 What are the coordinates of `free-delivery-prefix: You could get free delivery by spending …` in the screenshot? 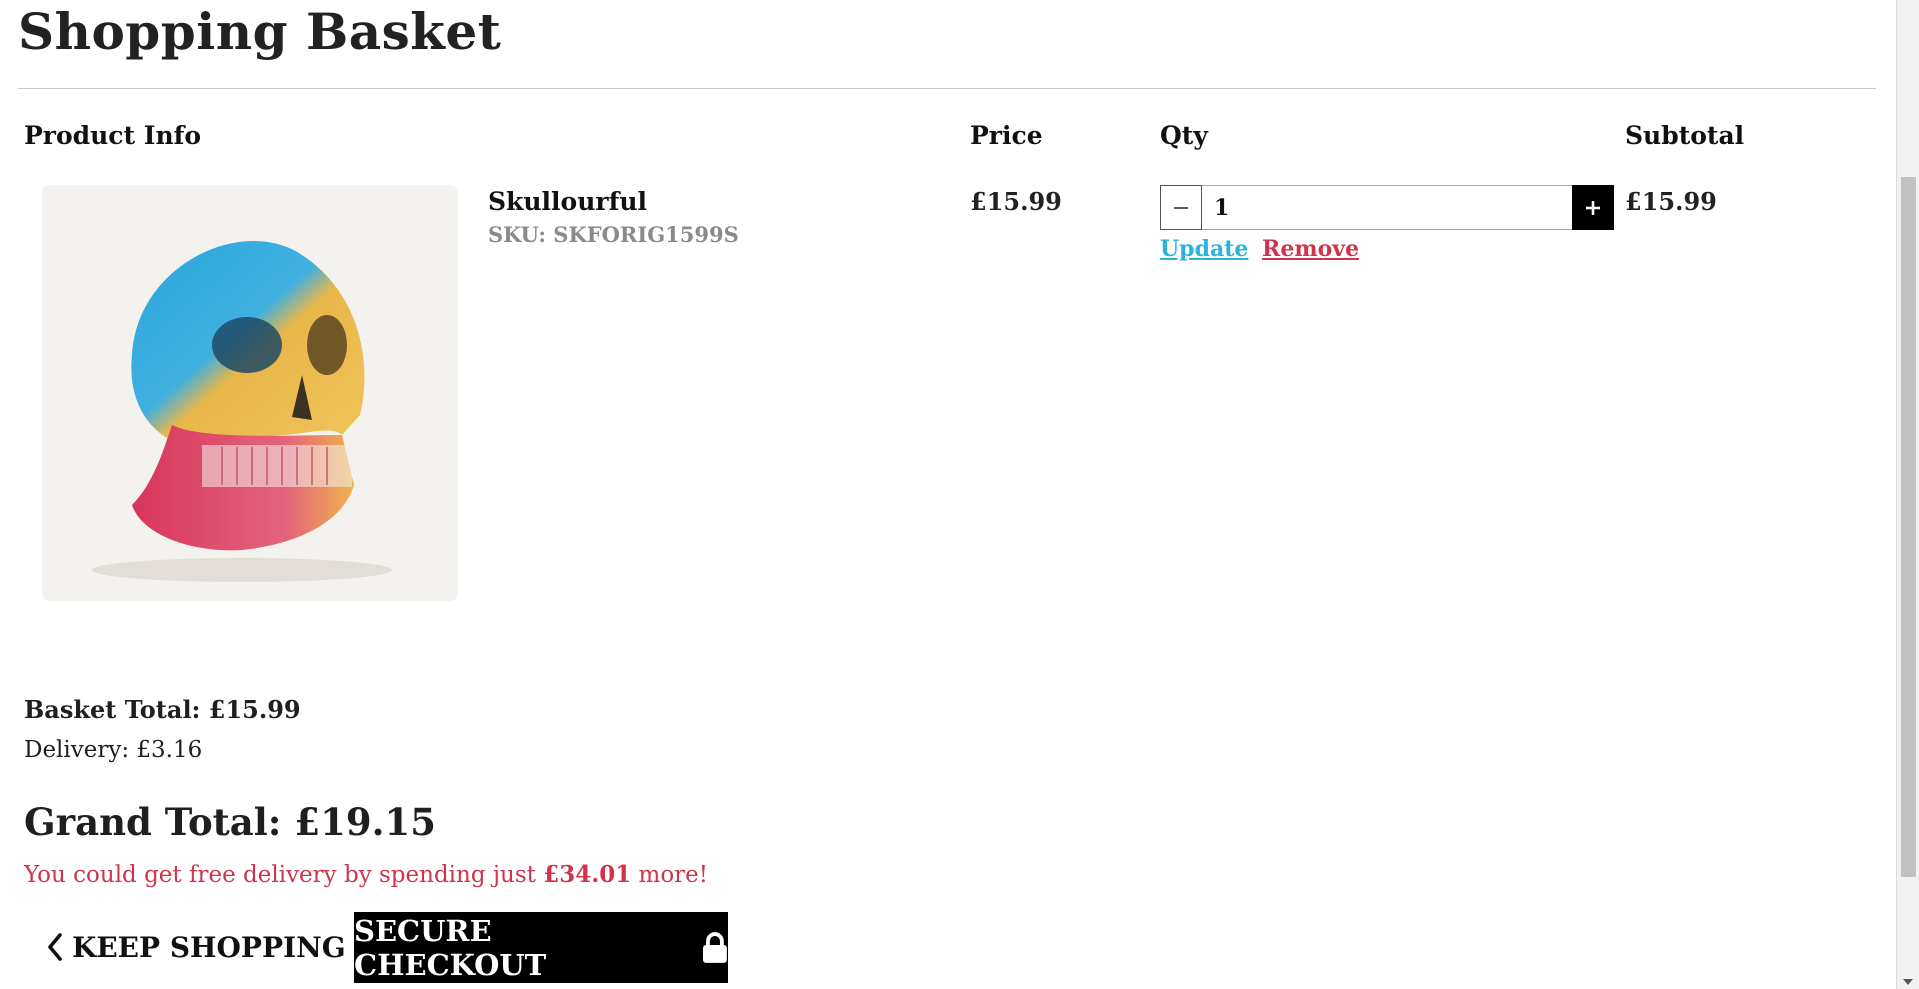 It's located at (284, 875).